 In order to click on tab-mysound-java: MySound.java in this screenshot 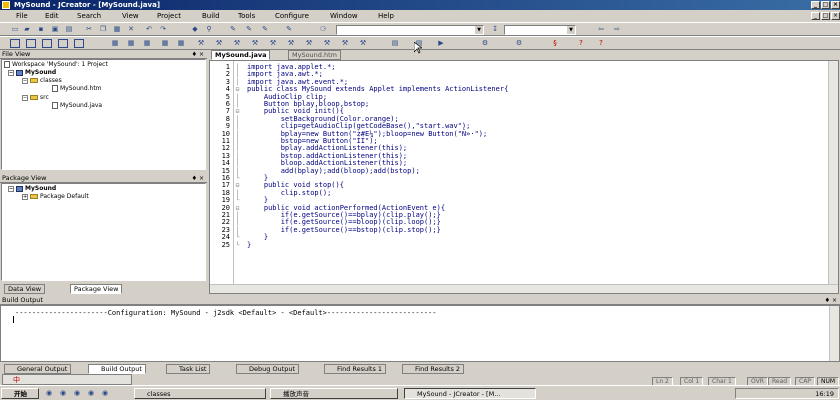, I will do `click(241, 55)`.